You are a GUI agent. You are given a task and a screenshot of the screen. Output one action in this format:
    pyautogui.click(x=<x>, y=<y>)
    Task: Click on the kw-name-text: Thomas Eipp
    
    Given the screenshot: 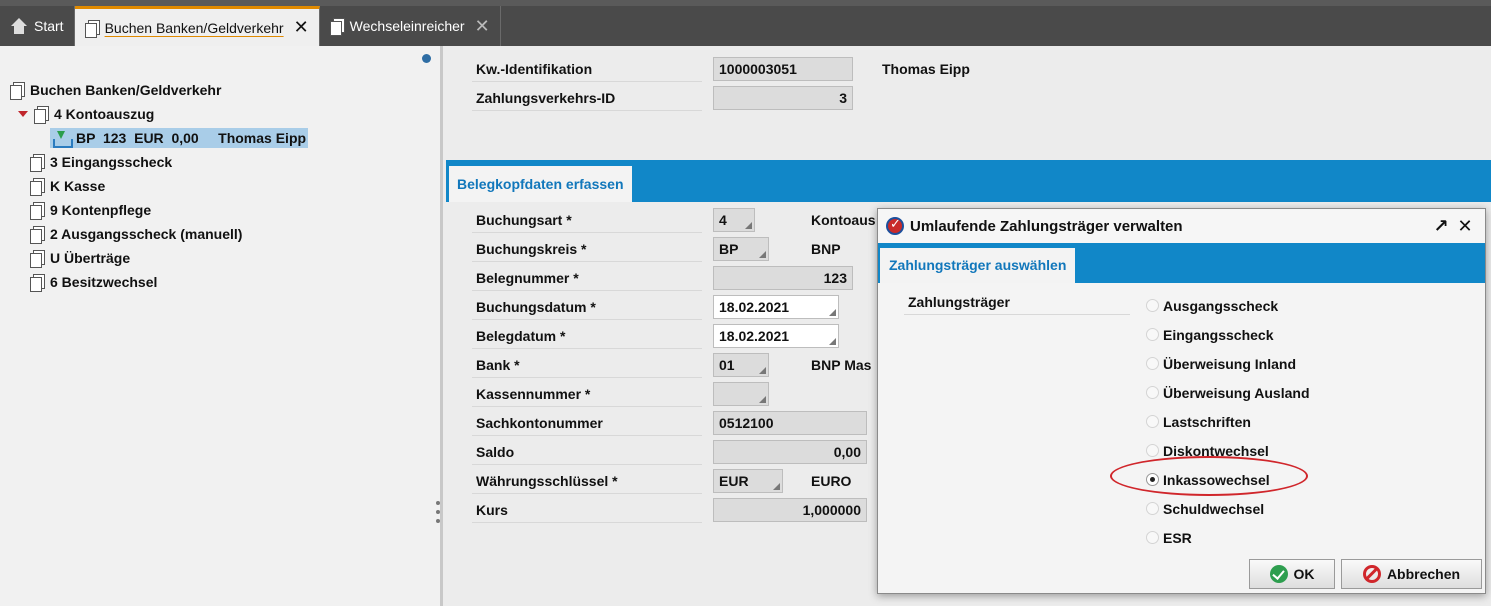 What is the action you would take?
    pyautogui.click(x=926, y=69)
    